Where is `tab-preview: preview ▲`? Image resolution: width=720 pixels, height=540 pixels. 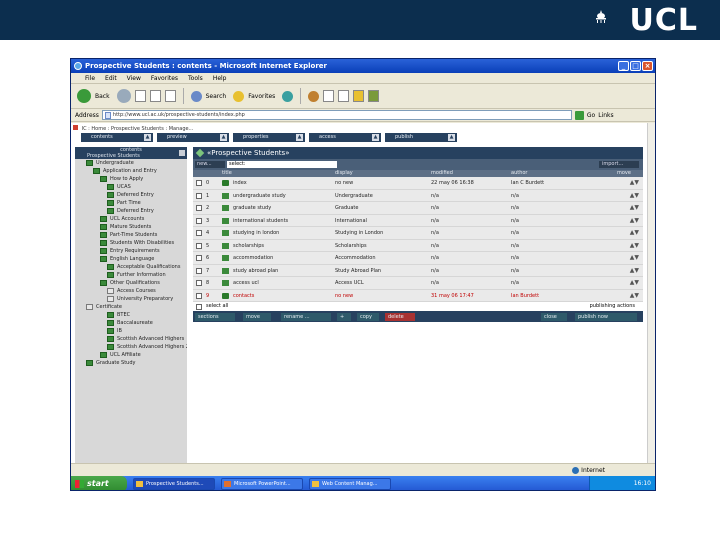 tab-preview: preview ▲ is located at coordinates (193, 137).